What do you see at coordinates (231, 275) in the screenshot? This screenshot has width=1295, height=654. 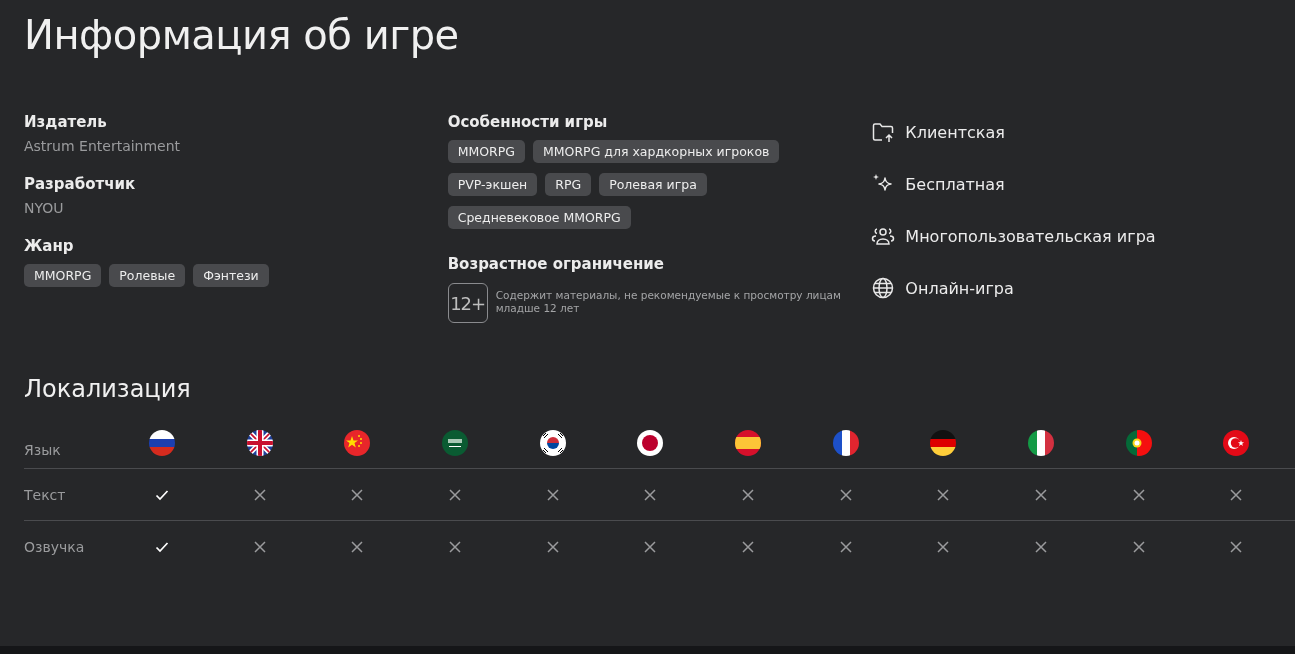 I see `genre-tag: Фэнтези` at bounding box center [231, 275].